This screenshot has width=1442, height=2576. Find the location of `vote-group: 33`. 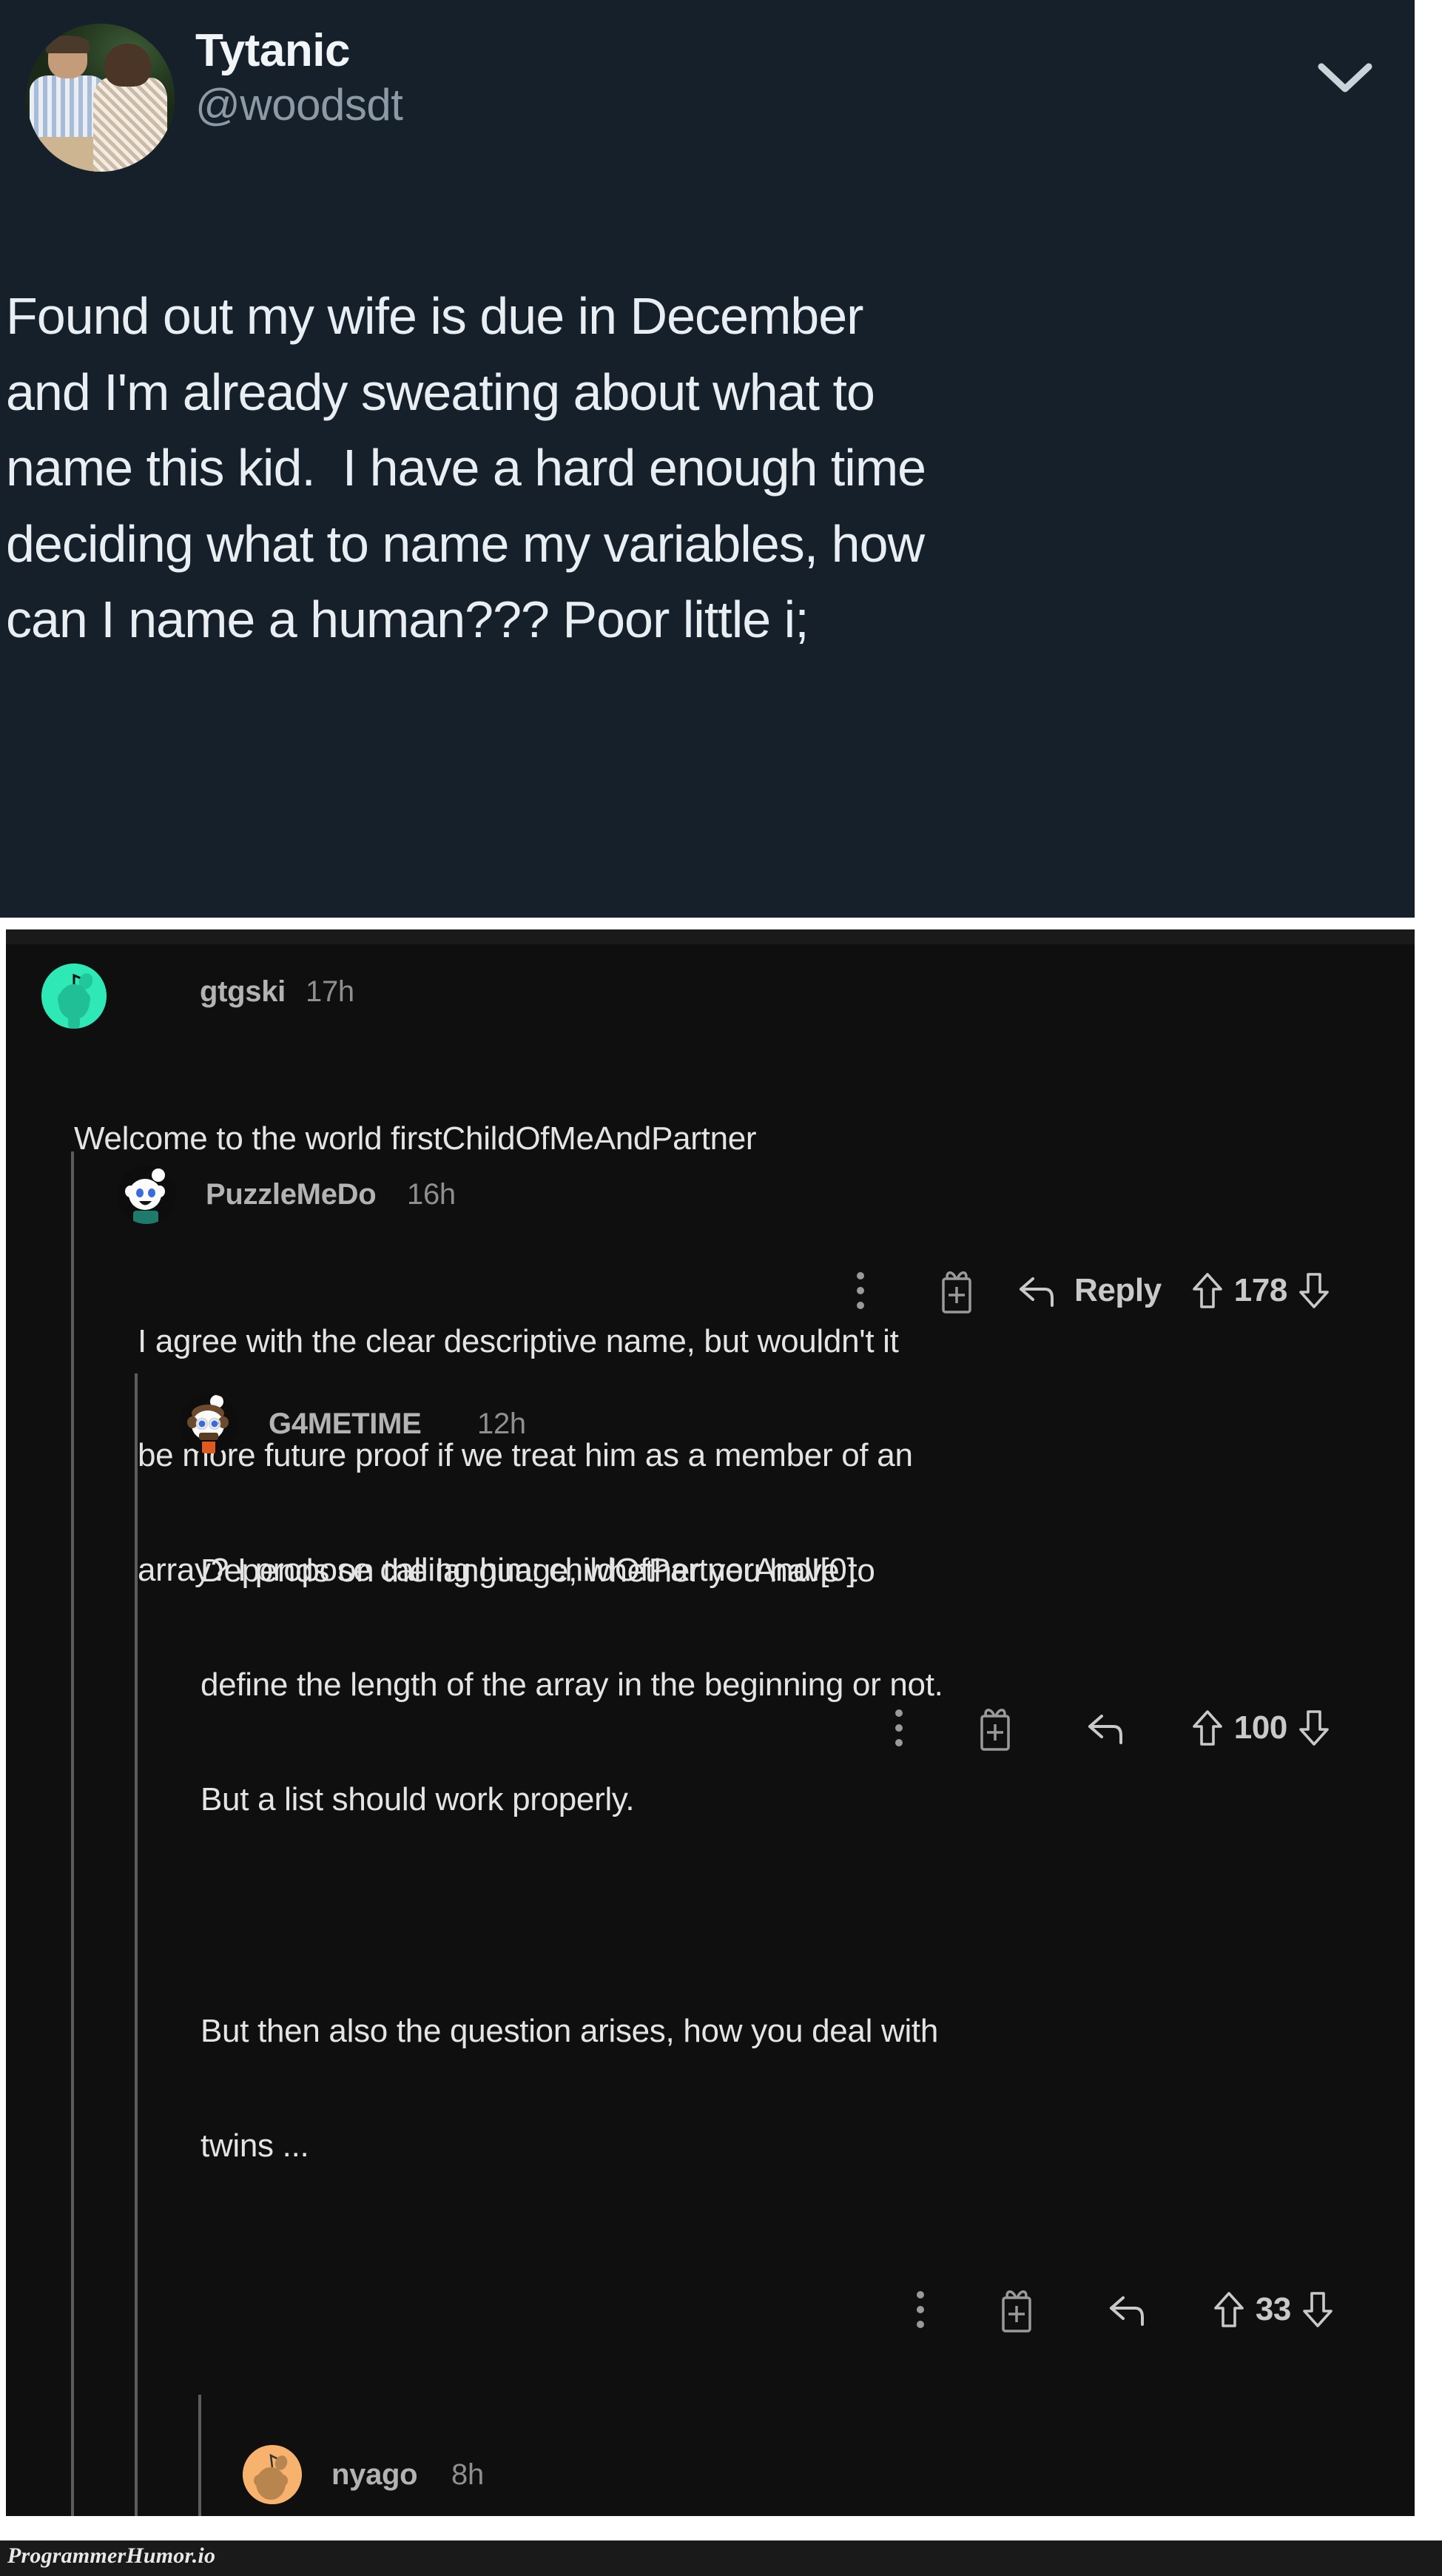

vote-group: 33 is located at coordinates (1273, 2309).